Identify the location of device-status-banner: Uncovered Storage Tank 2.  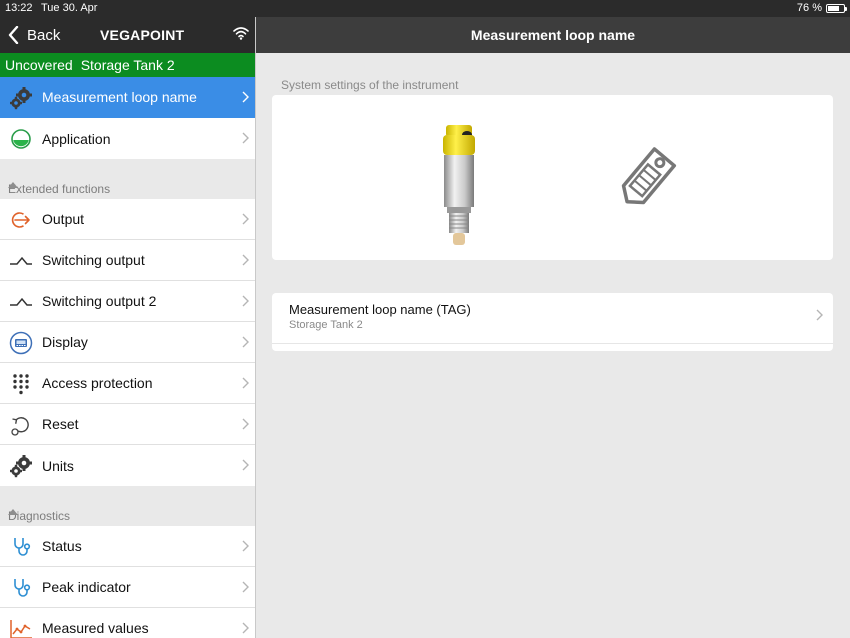
(127, 65).